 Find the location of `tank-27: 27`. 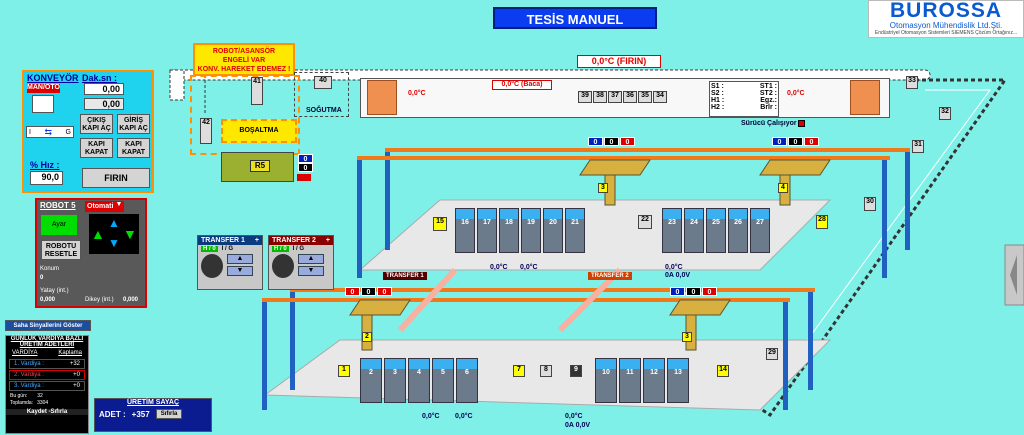

tank-27: 27 is located at coordinates (760, 230).